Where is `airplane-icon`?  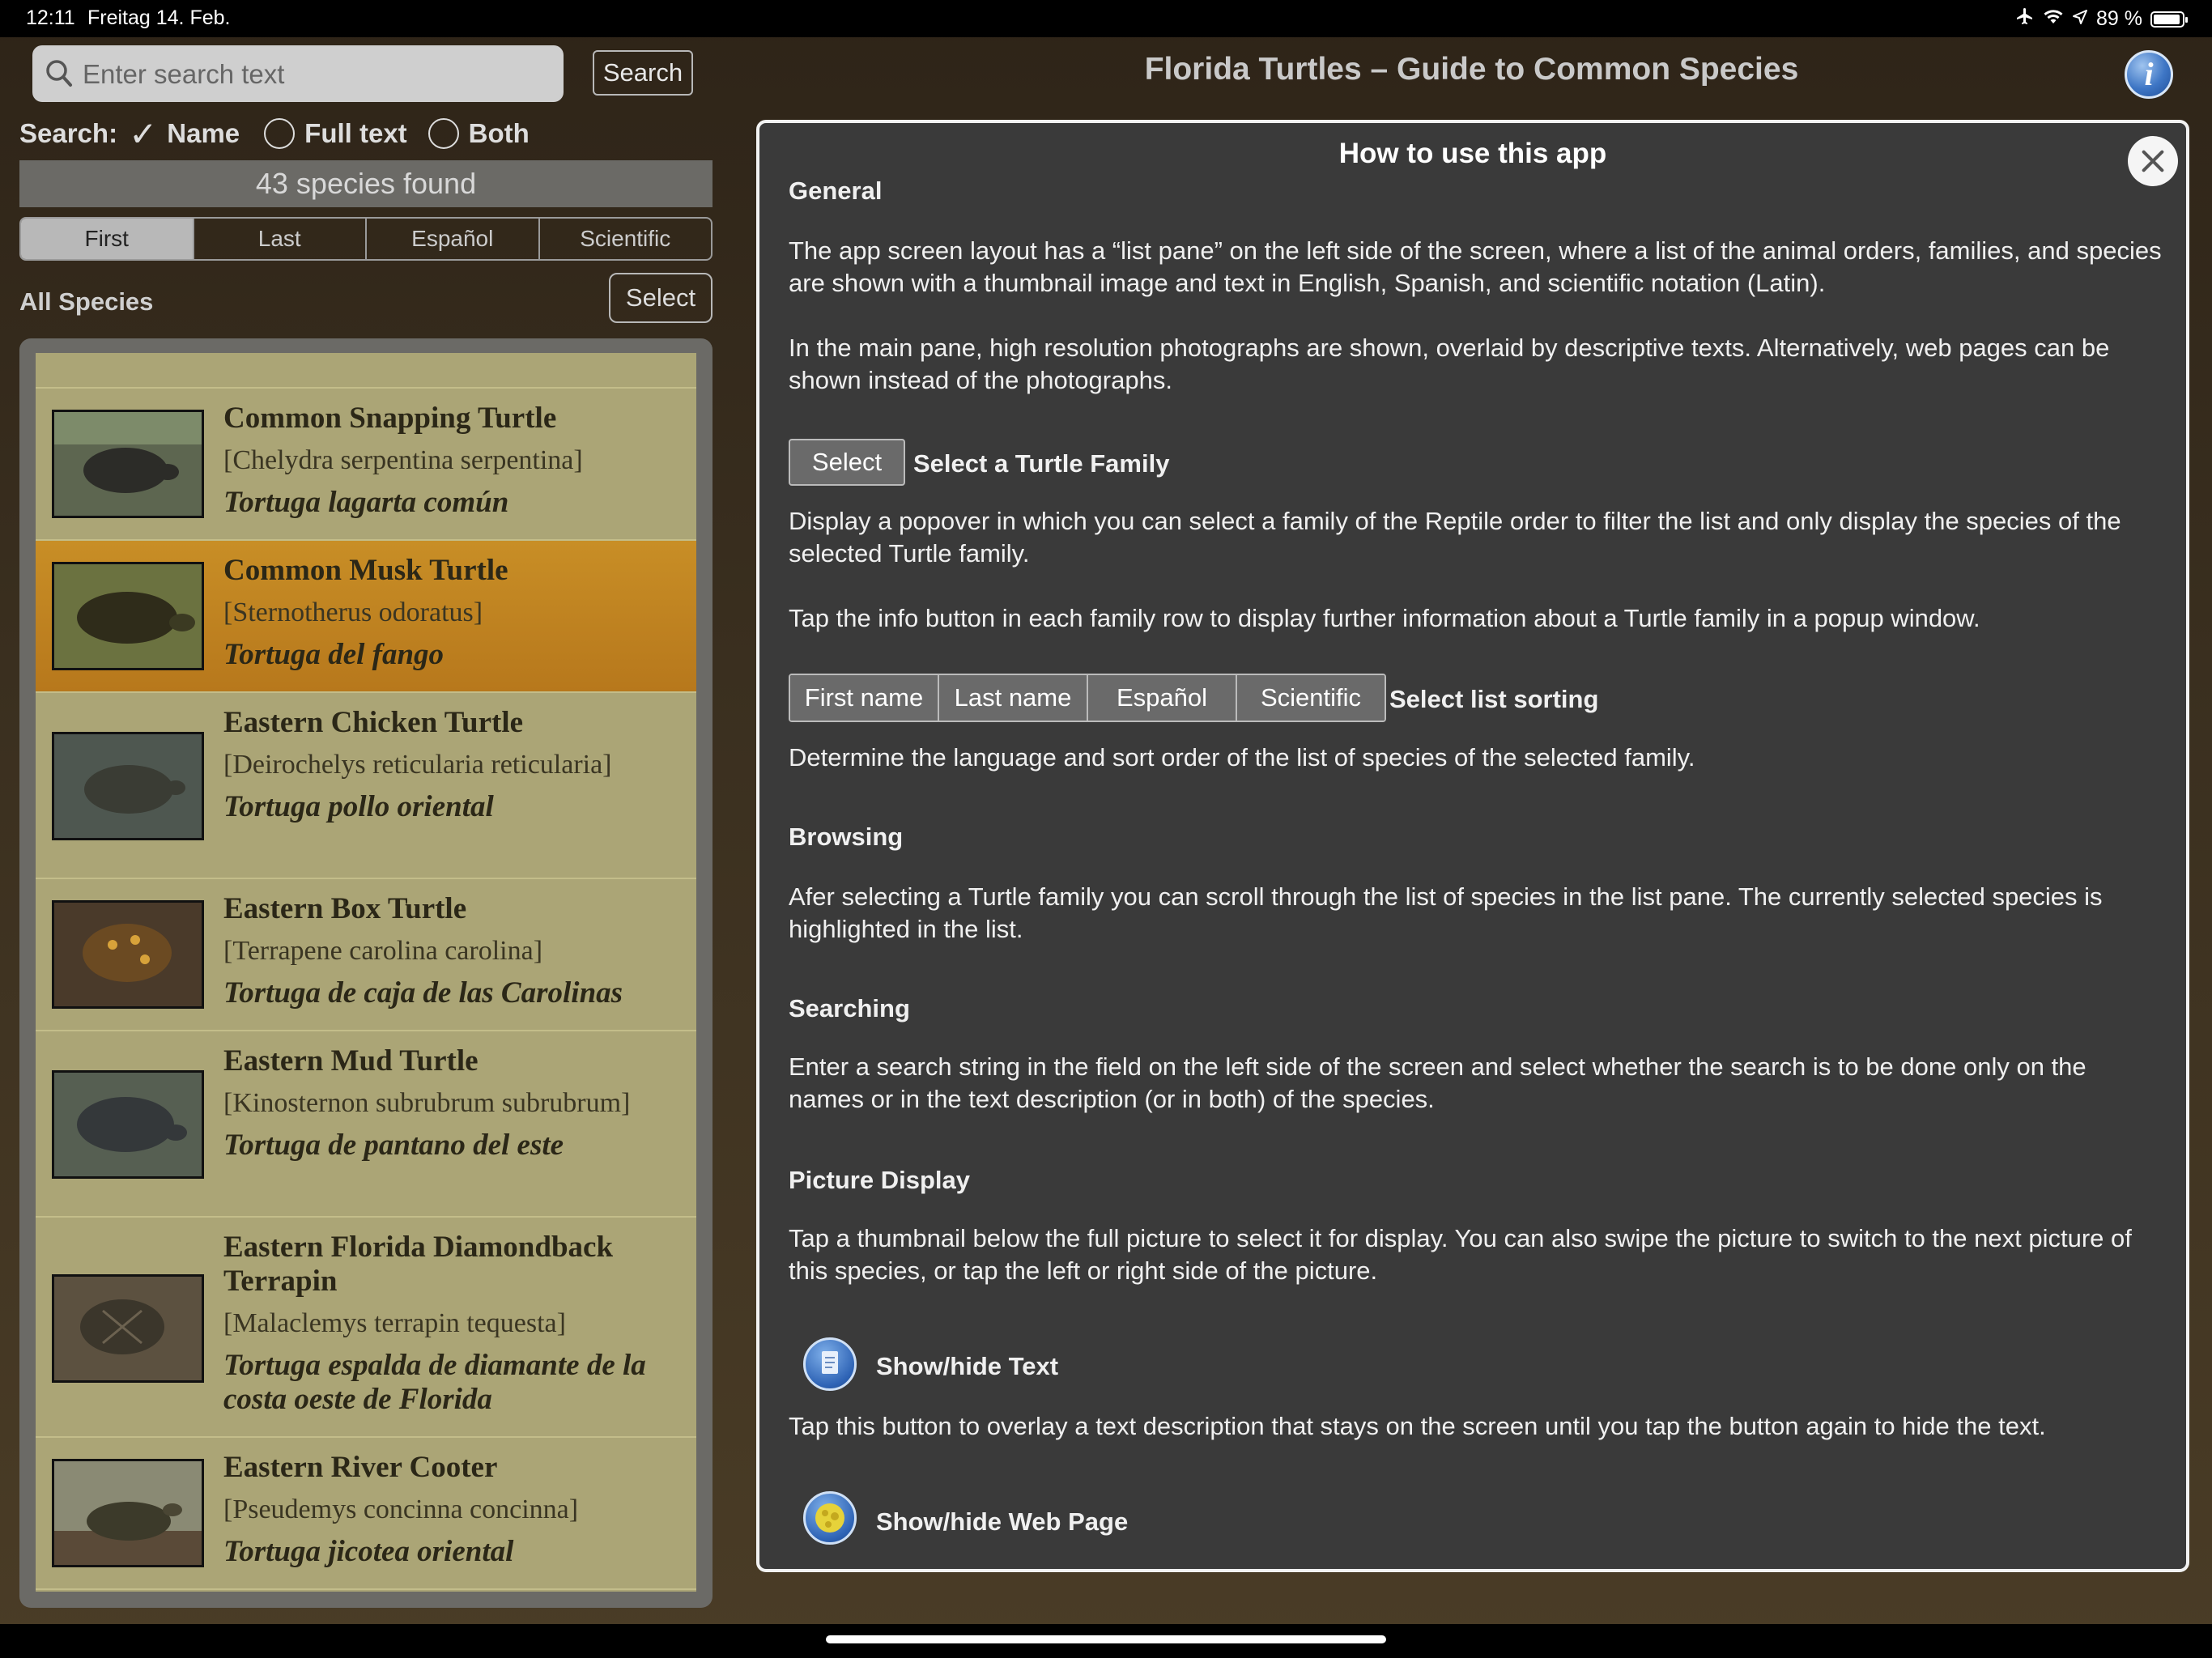
airplane-icon is located at coordinates (2025, 19).